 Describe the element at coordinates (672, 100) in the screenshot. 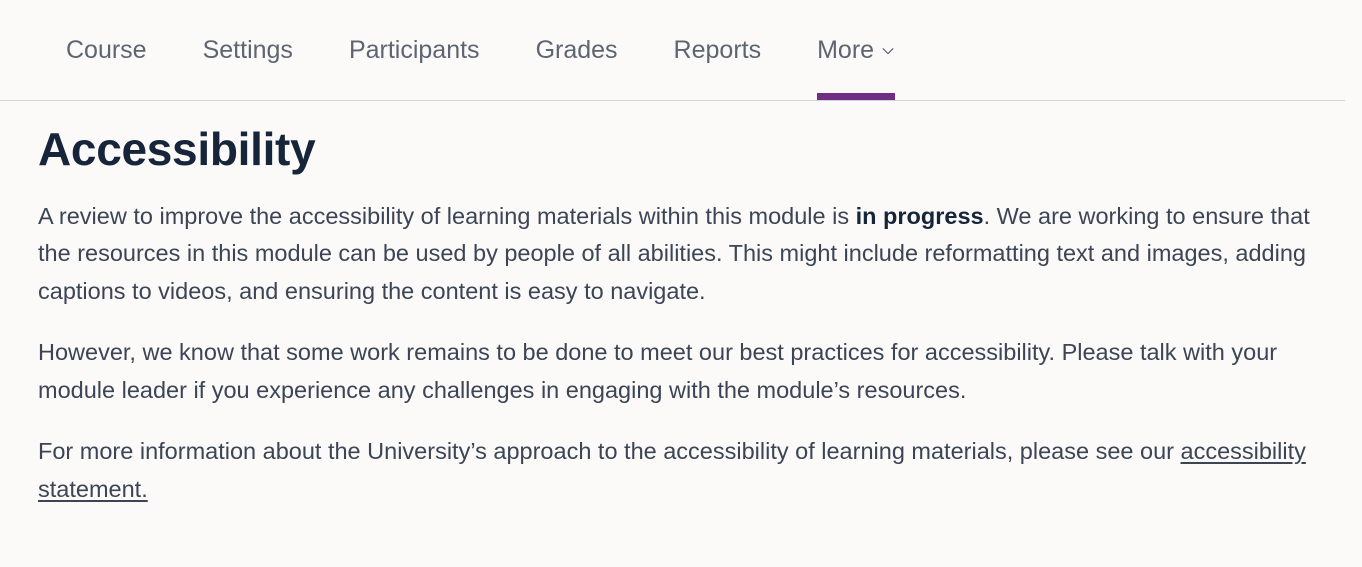

I see `nav-bottom-divider` at that location.